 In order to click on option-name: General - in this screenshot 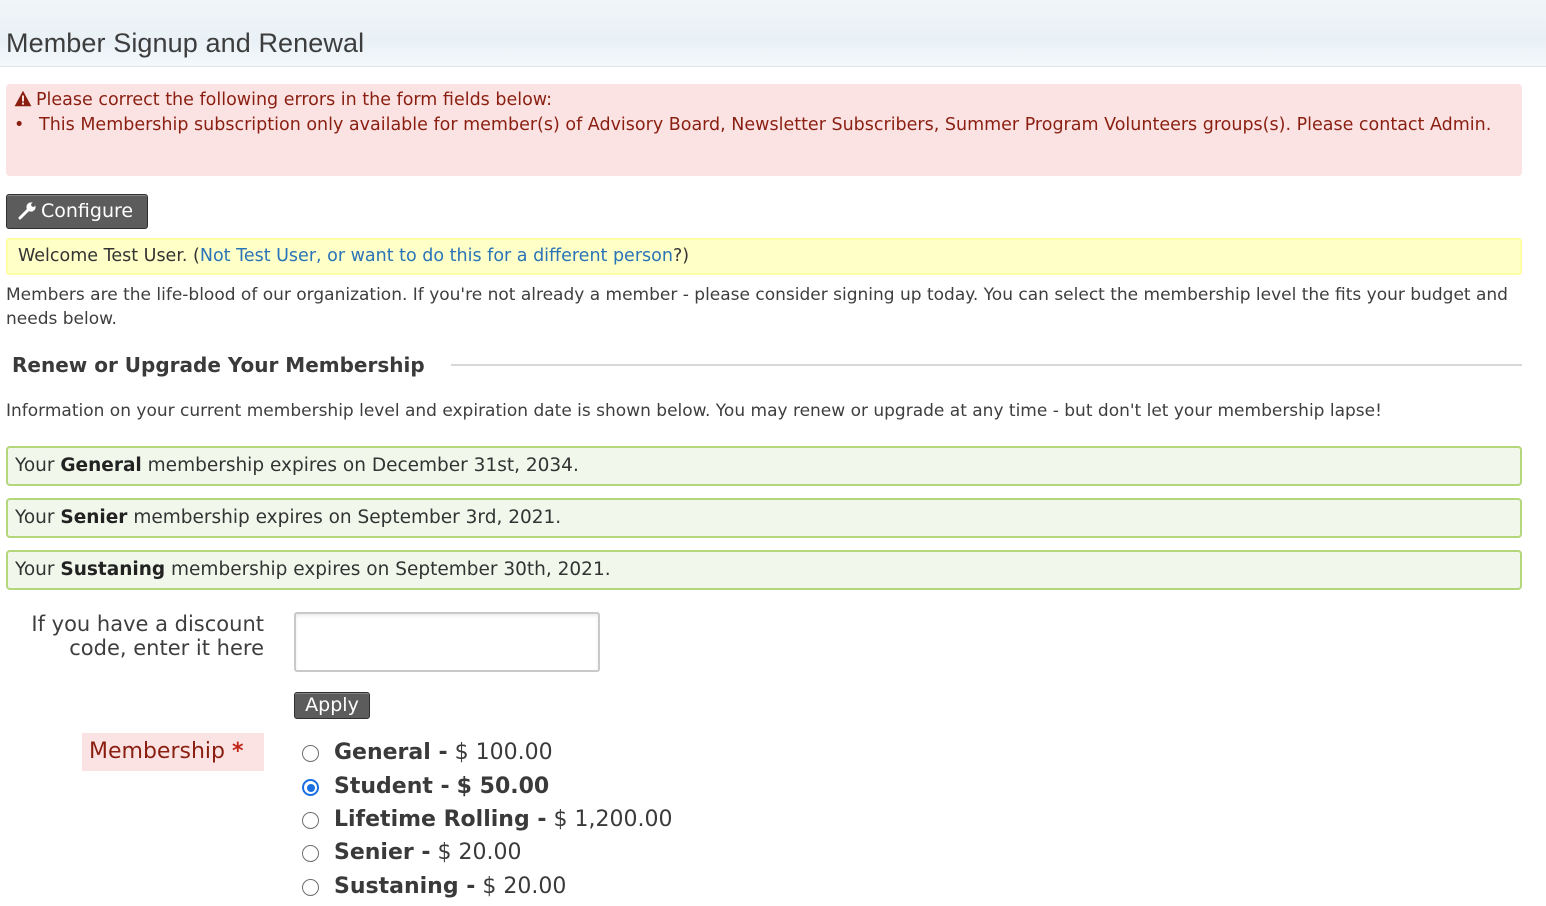, I will do `click(391, 752)`.